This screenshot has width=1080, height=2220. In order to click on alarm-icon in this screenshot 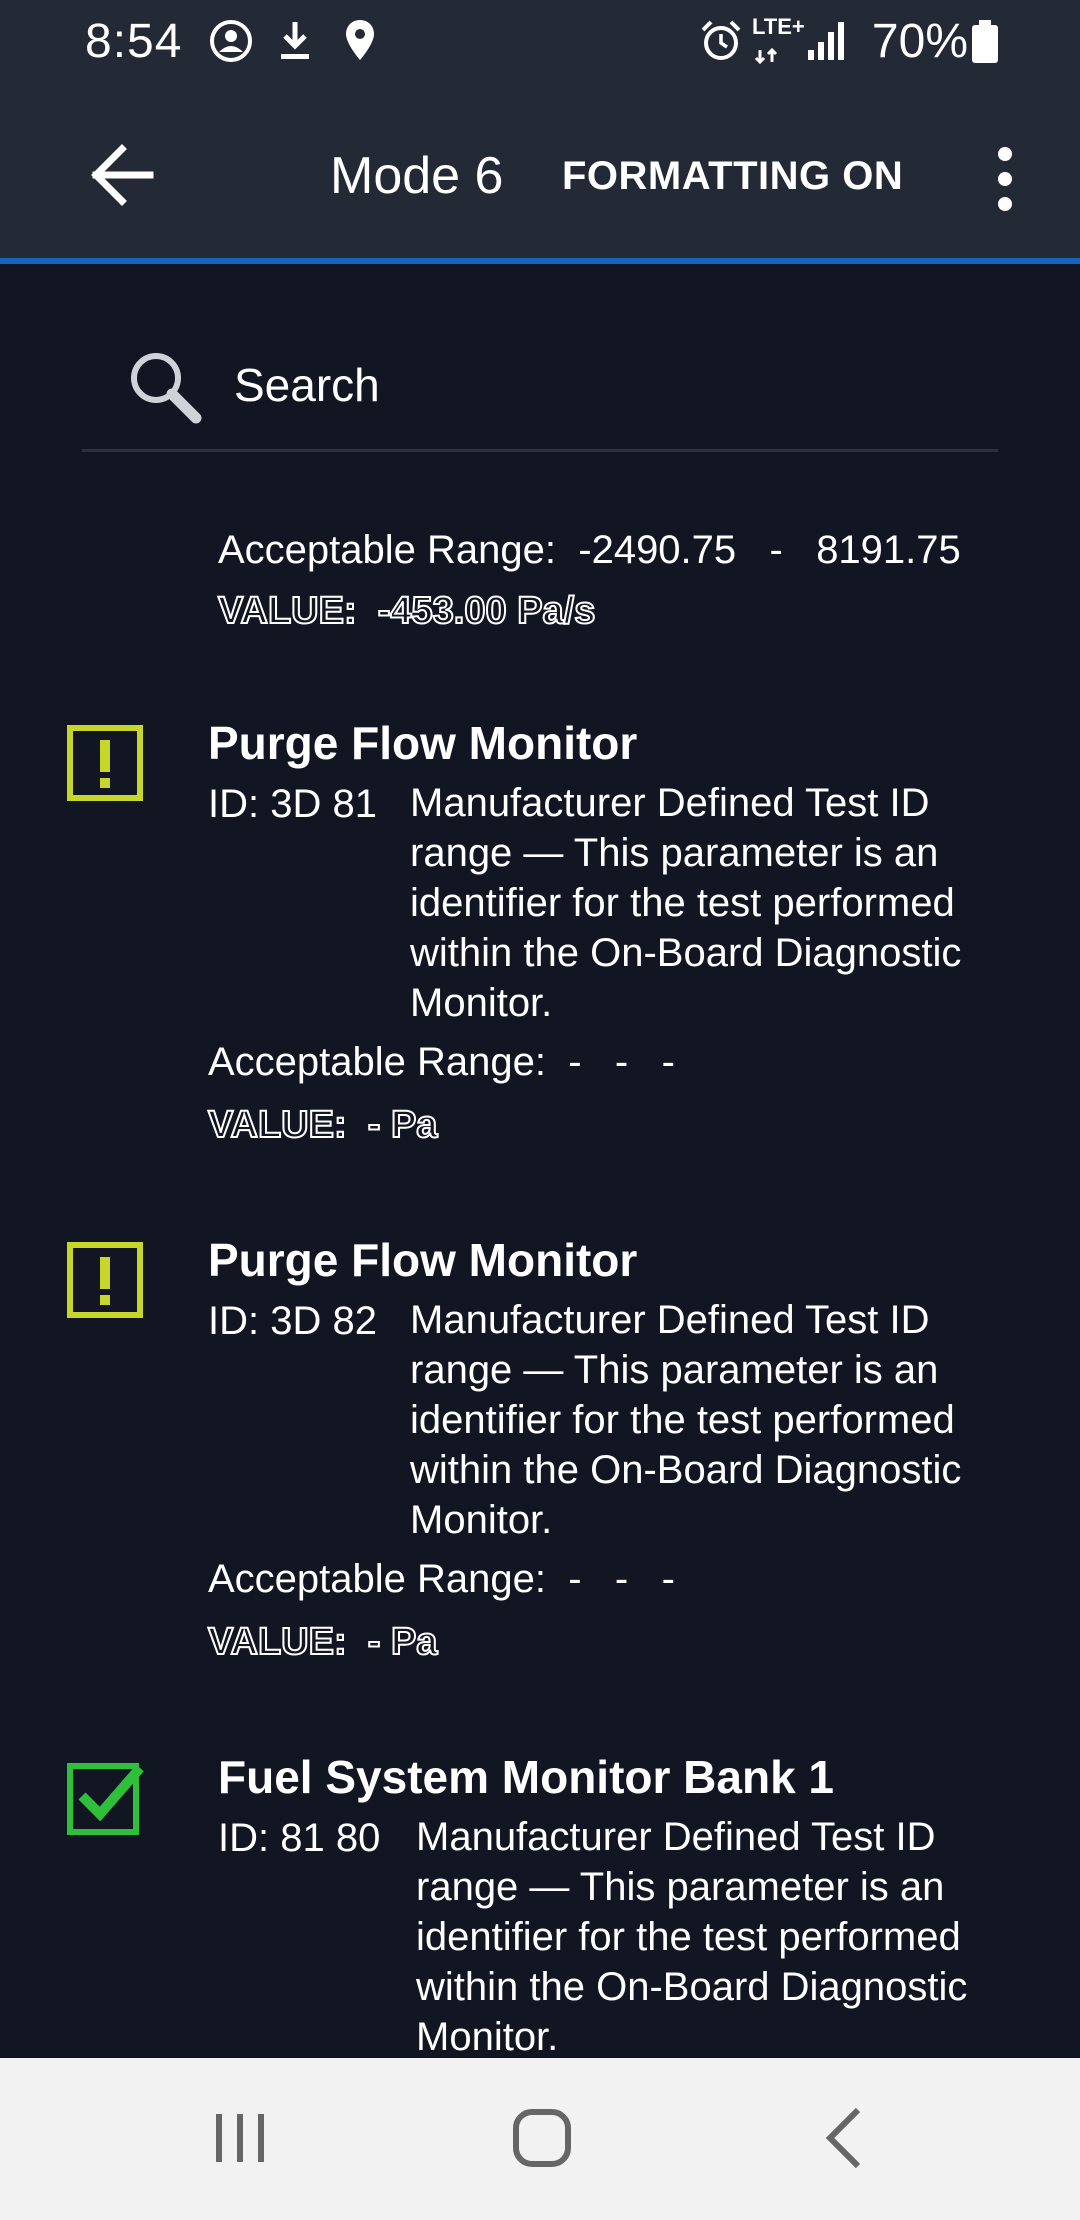, I will do `click(721, 40)`.